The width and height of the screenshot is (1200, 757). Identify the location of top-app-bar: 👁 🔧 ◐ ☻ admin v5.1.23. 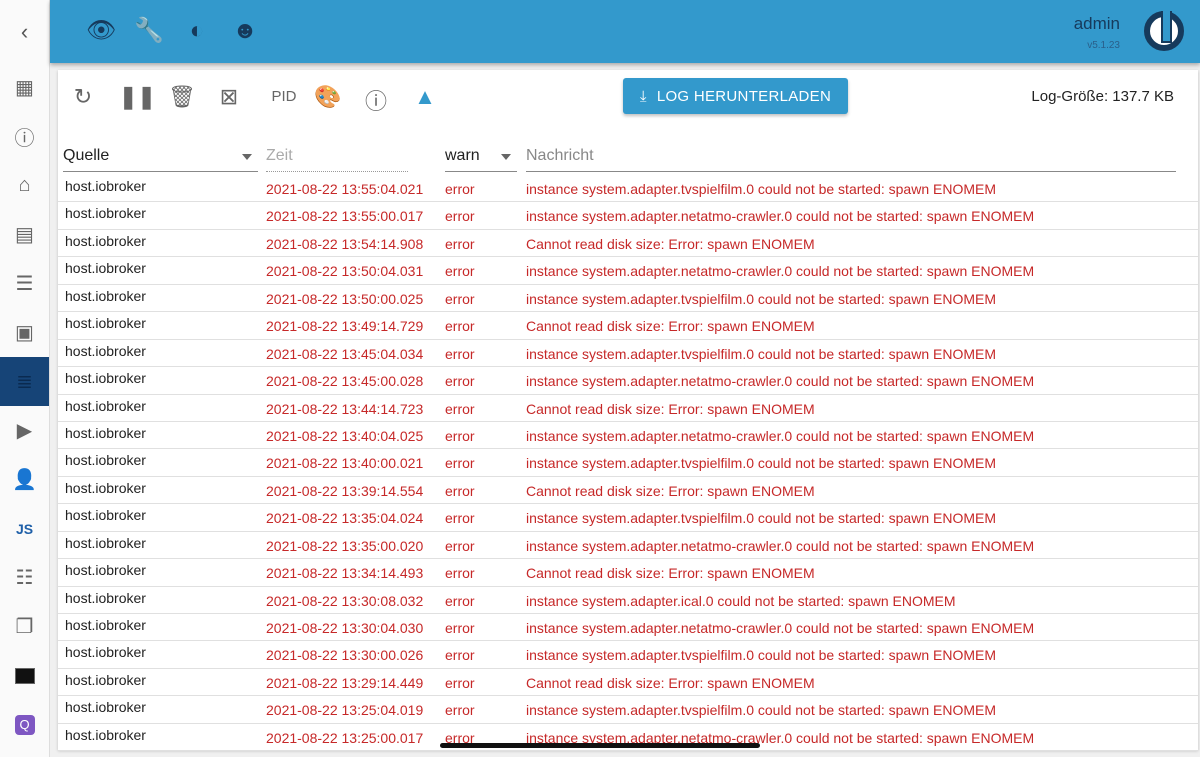
(625, 31).